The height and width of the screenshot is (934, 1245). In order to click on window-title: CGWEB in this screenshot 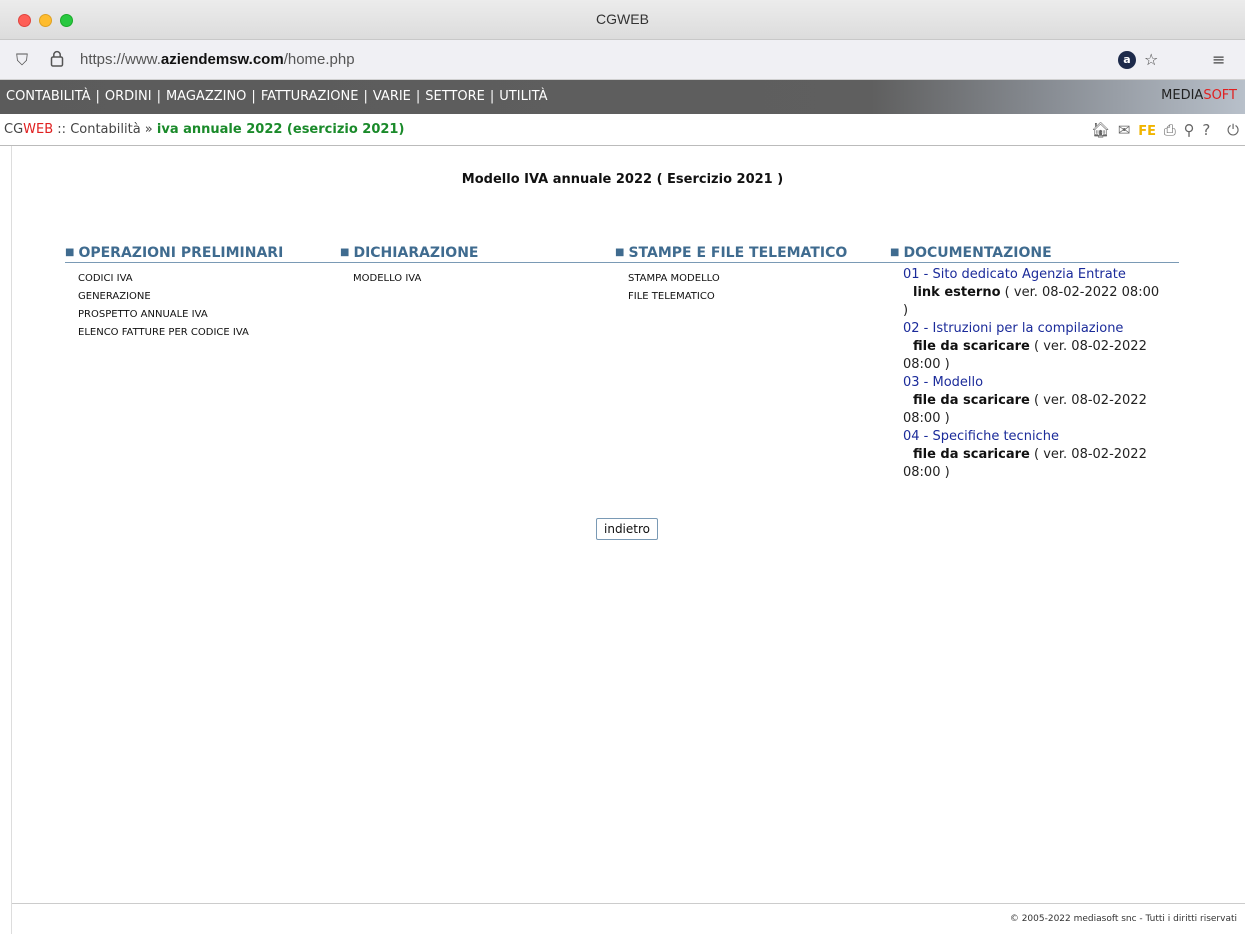, I will do `click(622, 19)`.